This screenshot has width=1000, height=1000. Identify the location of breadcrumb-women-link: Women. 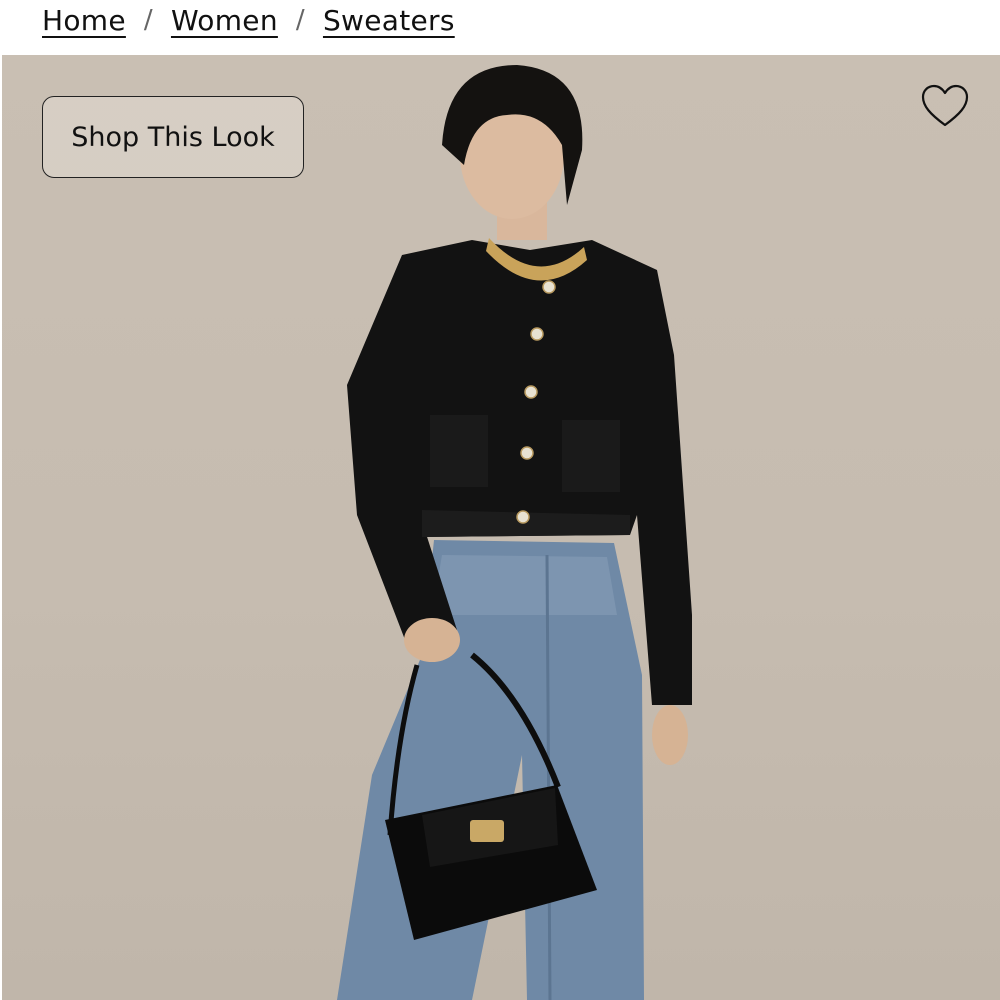
(224, 20).